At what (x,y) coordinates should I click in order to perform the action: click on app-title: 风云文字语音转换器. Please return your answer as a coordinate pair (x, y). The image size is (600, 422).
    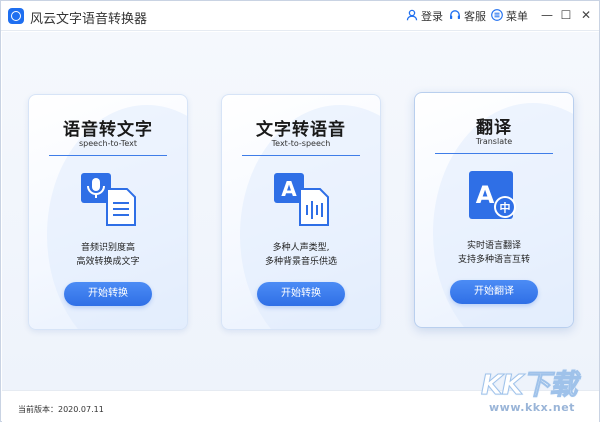
    Looking at the image, I should click on (89, 19).